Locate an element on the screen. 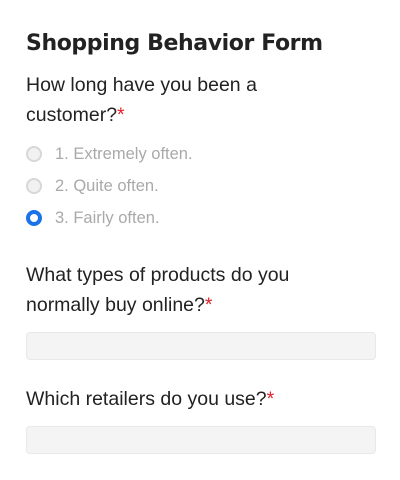 This screenshot has width=400, height=480. form-title: Shopping Behavior Form is located at coordinates (174, 43).